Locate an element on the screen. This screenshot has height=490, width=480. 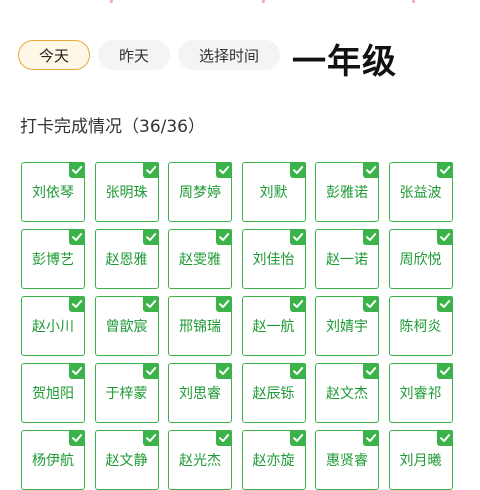
student-name: 赵辰铄 is located at coordinates (273, 394).